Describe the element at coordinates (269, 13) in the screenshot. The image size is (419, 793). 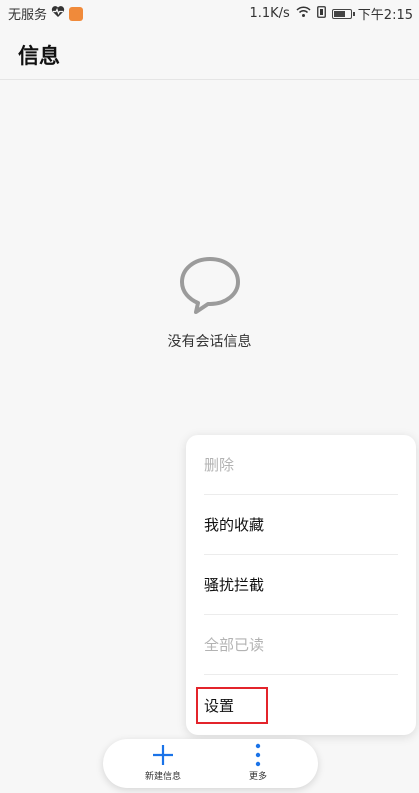
I see `network-speed: 1.1K/s` at that location.